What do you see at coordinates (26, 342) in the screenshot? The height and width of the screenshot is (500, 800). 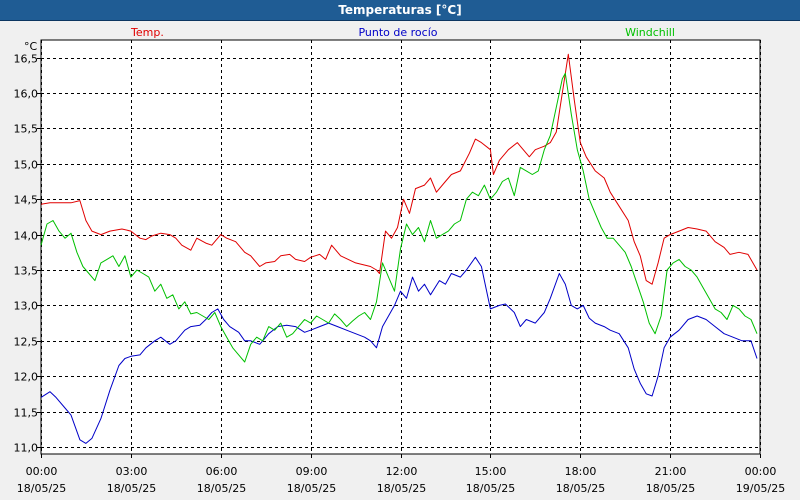 I see `y-tick-label: 12,5` at bounding box center [26, 342].